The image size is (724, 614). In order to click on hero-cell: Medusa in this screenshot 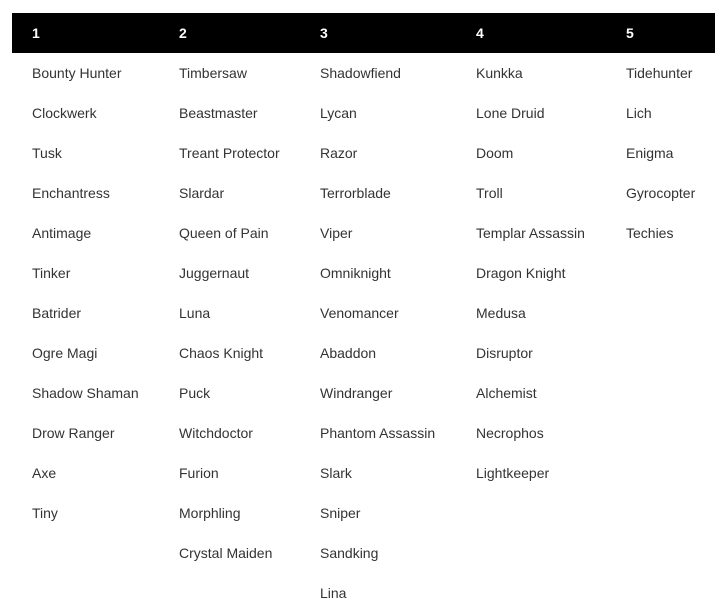, I will do `click(501, 313)`.